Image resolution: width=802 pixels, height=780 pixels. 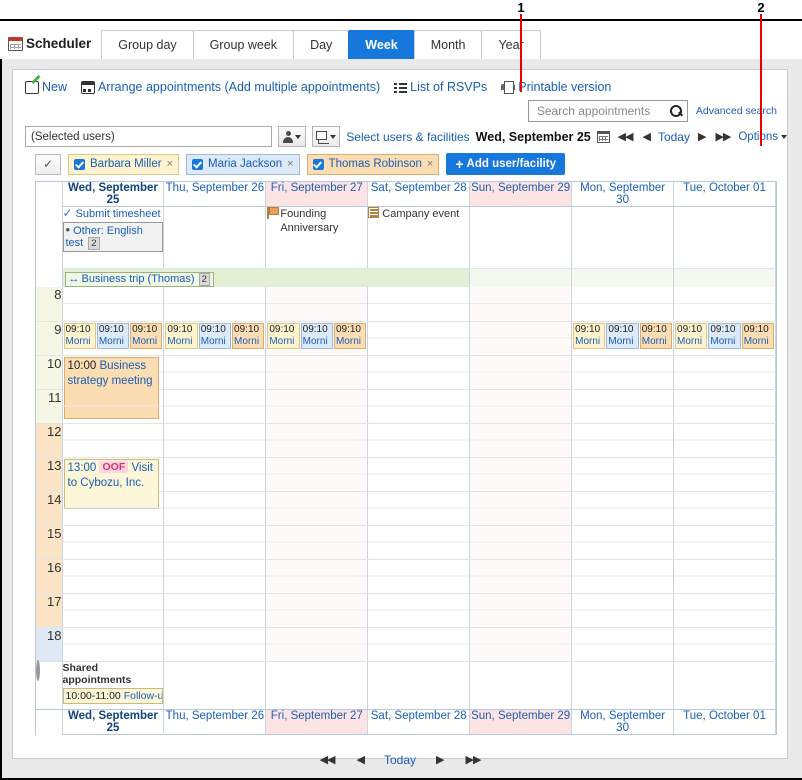 I want to click on shared-cell-sat, so click(x=419, y=685).